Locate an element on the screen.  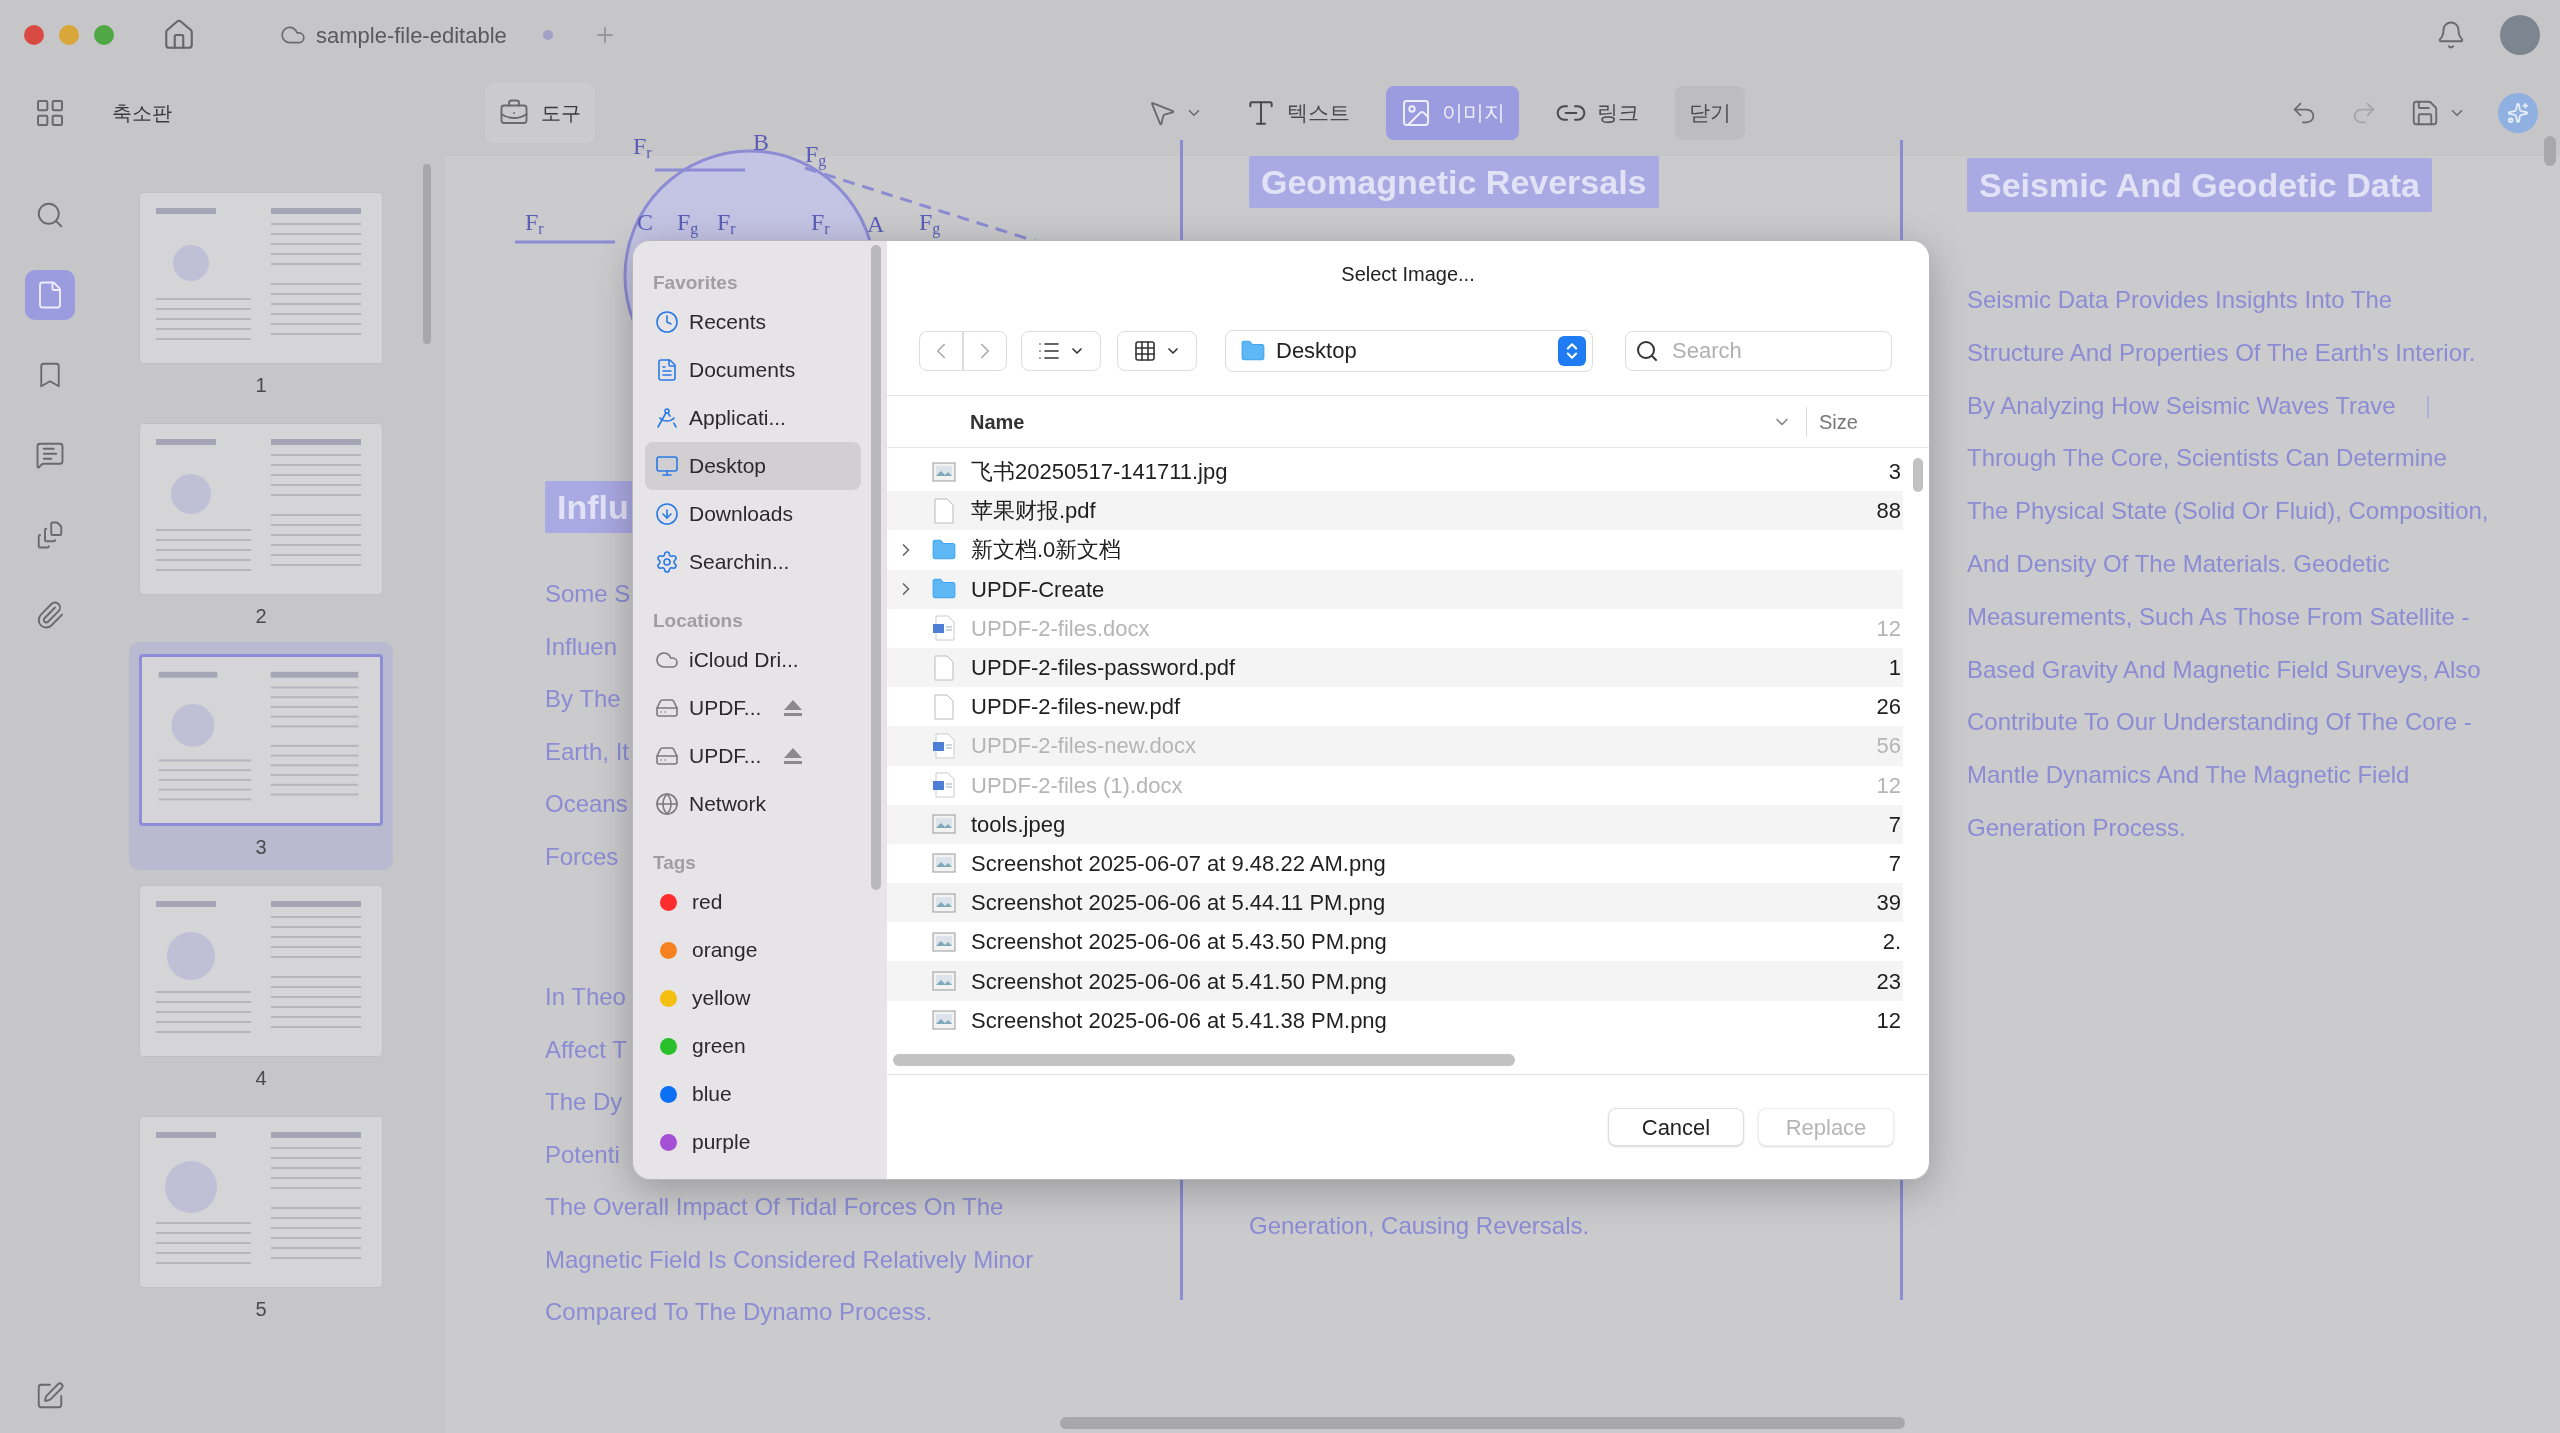
dialog-button: Cancel is located at coordinates (1676, 1127).